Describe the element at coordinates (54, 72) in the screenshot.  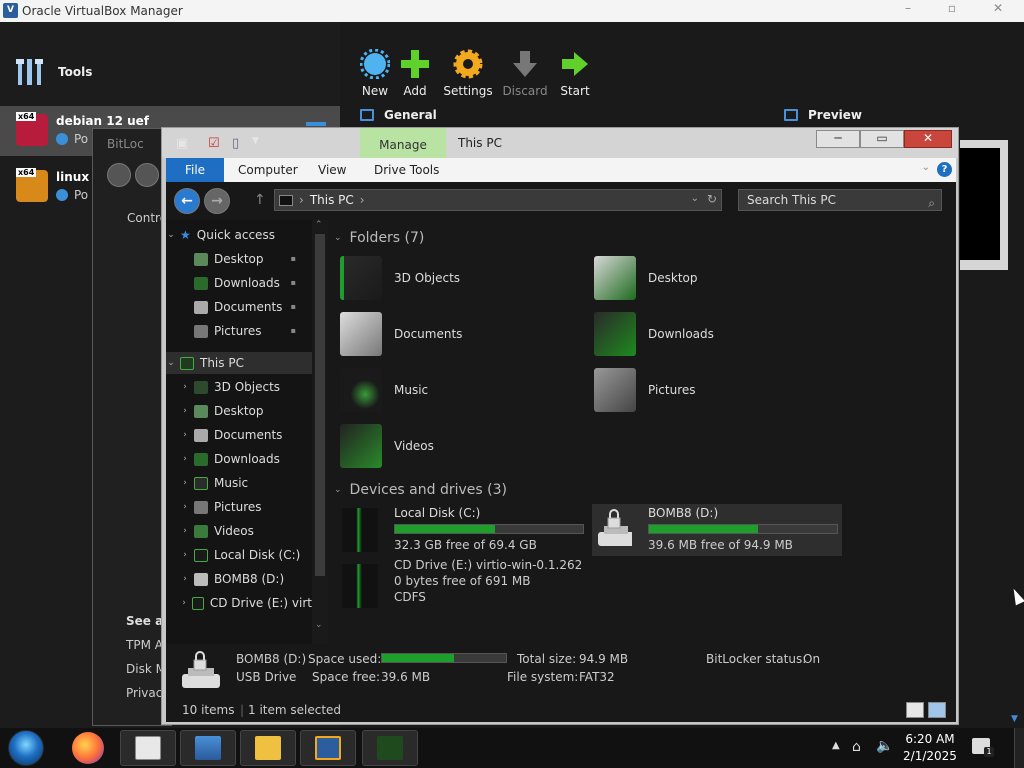
I see `tools-item: Tools` at that location.